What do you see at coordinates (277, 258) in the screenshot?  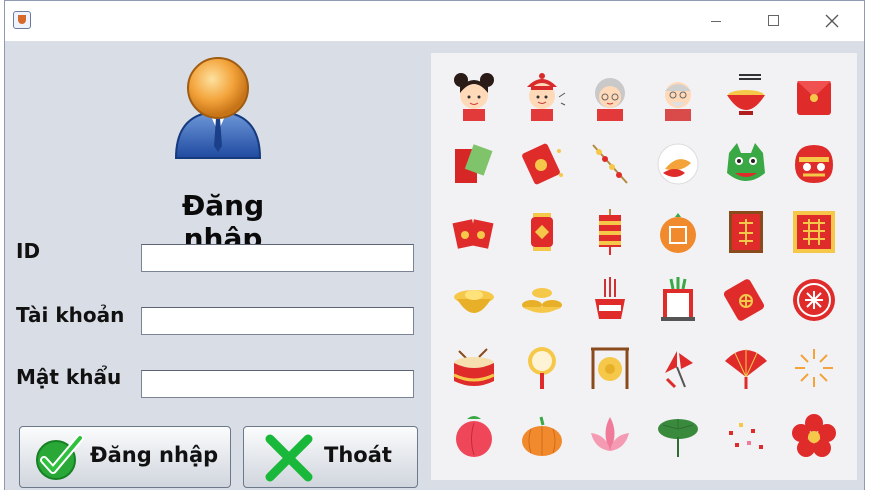 I see `id-input` at bounding box center [277, 258].